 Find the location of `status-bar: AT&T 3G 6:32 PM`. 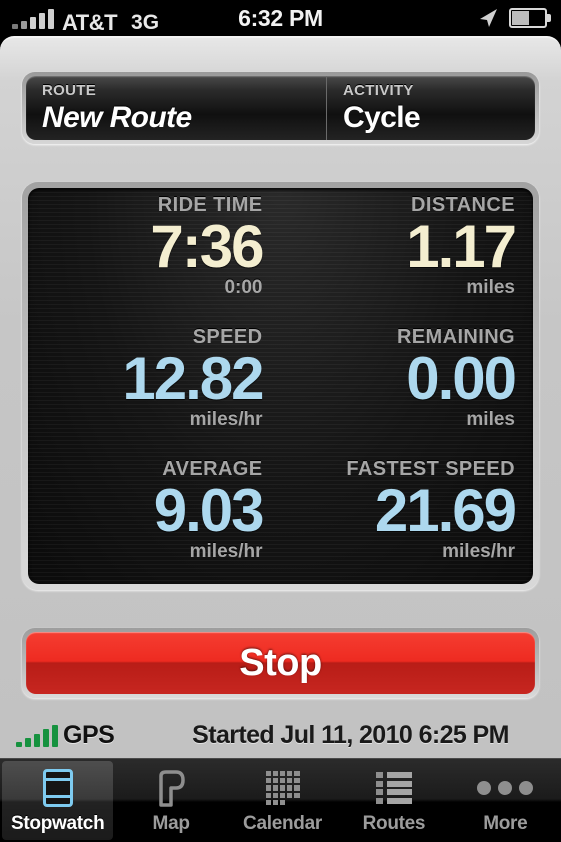

status-bar: AT&T 3G 6:32 PM is located at coordinates (280, 18).